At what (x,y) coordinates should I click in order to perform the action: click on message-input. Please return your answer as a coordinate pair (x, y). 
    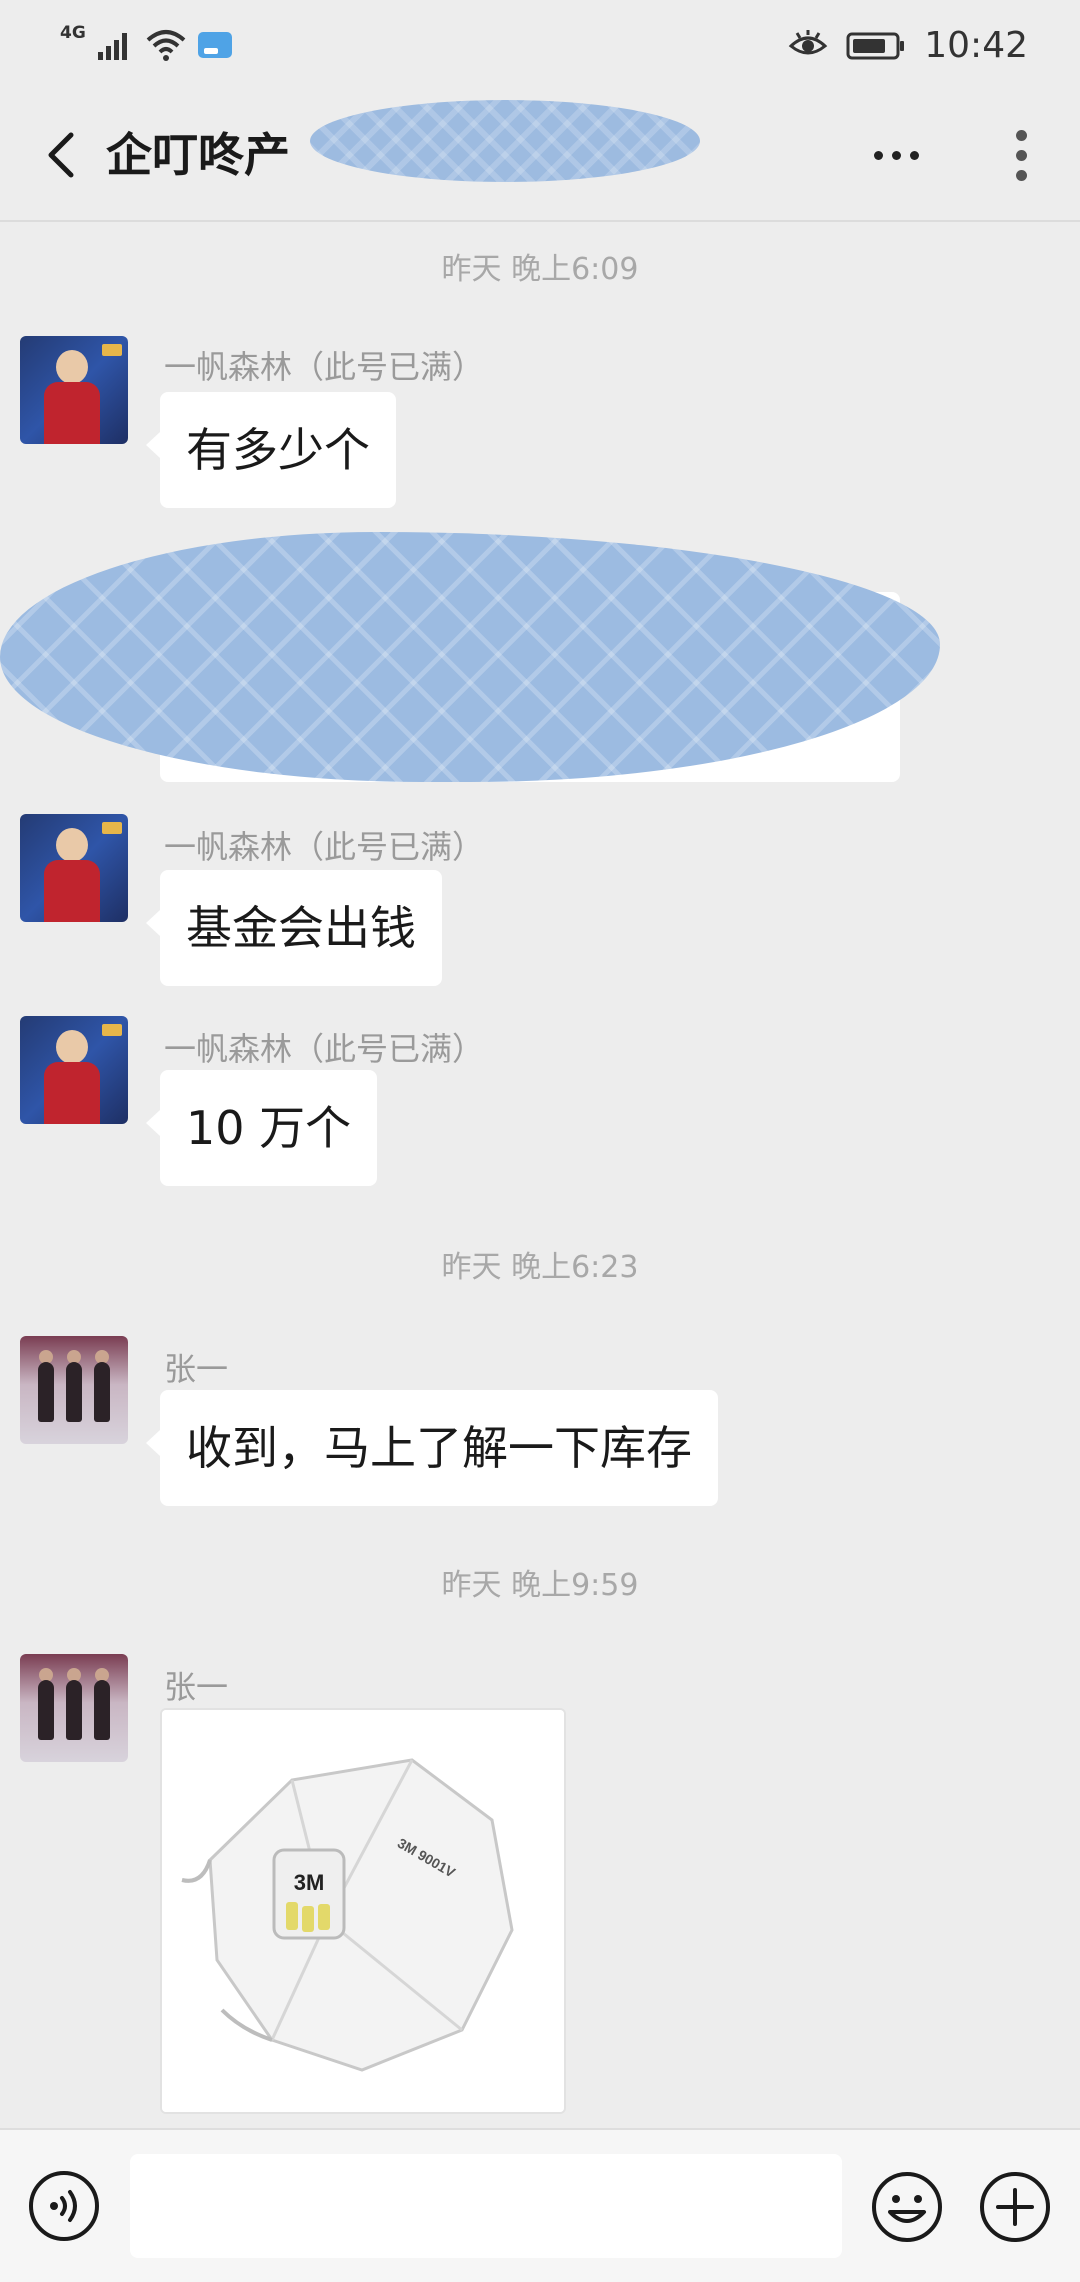
    Looking at the image, I should click on (486, 2206).